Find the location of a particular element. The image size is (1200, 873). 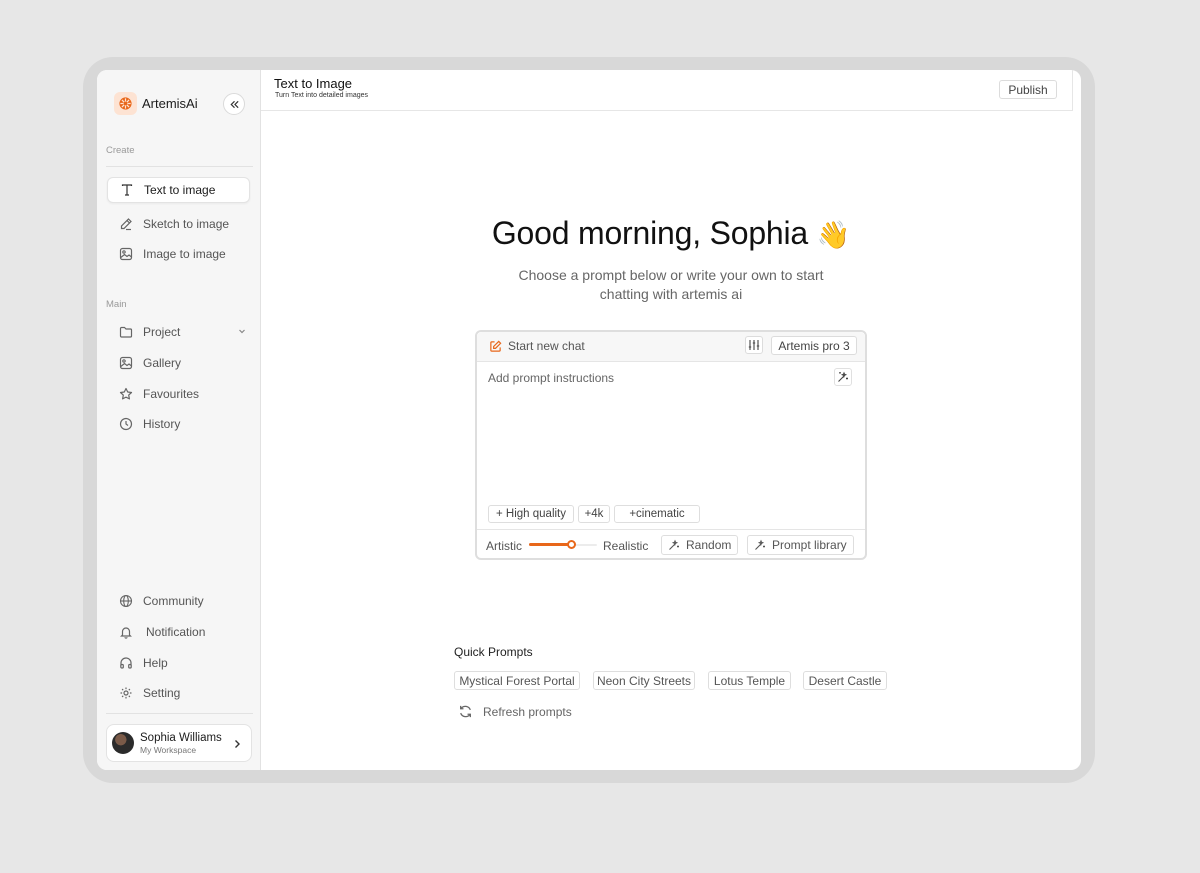

sidebar-item-label: Setting is located at coordinates (162, 693).